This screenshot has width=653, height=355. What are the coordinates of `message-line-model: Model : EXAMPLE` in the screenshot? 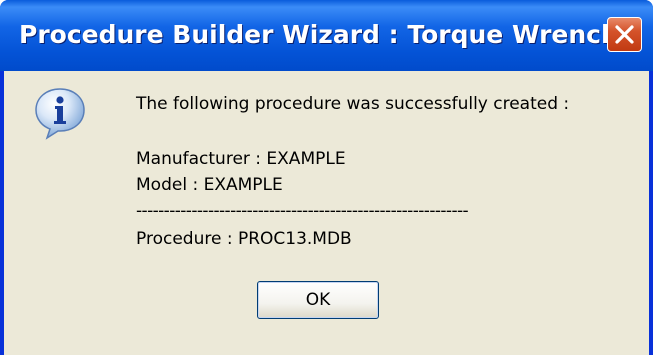 It's located at (209, 185).